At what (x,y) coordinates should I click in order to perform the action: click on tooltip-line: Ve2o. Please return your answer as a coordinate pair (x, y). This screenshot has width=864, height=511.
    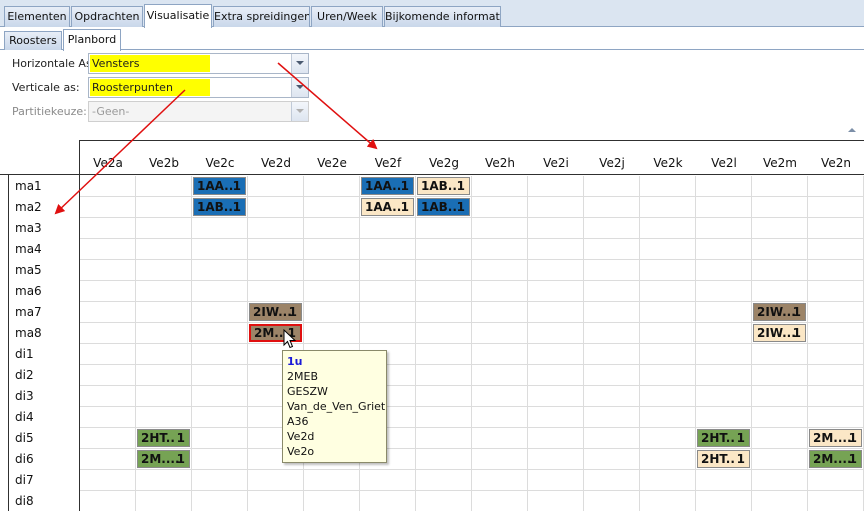
    Looking at the image, I should click on (301, 451).